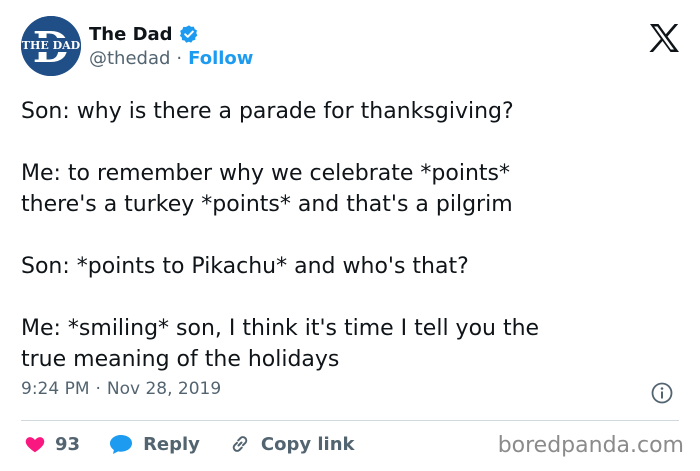 This screenshot has height=471, width=700. I want to click on copy-link-button: Copy link, so click(291, 444).